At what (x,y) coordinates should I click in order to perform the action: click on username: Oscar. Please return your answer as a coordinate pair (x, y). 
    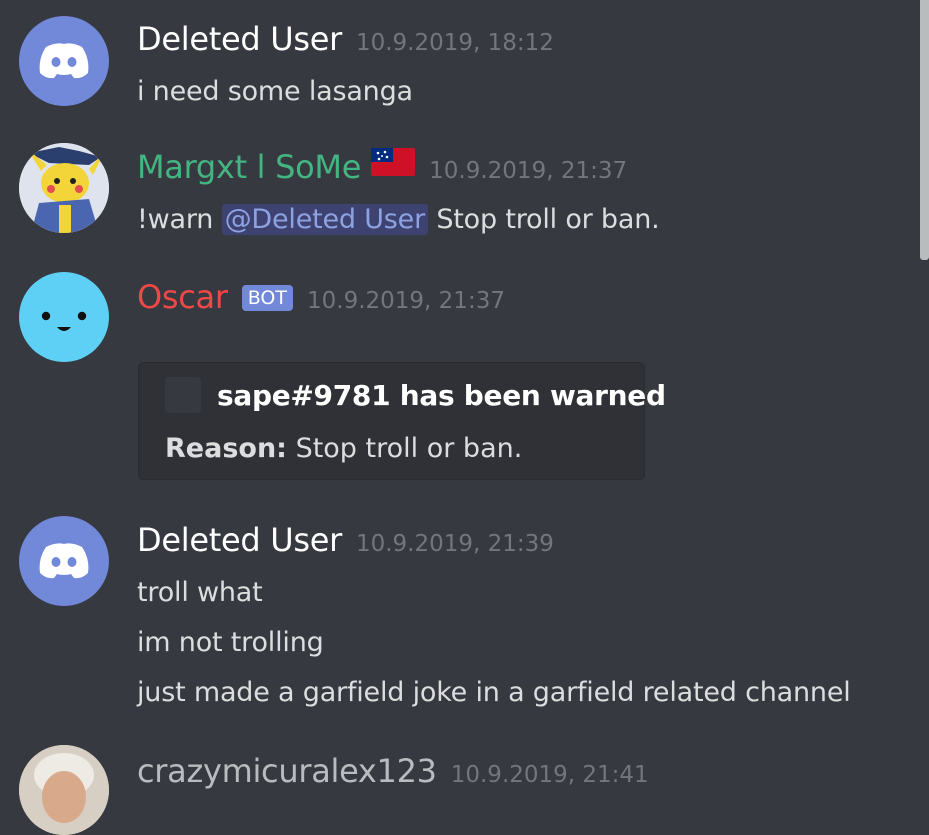
    Looking at the image, I should click on (182, 297).